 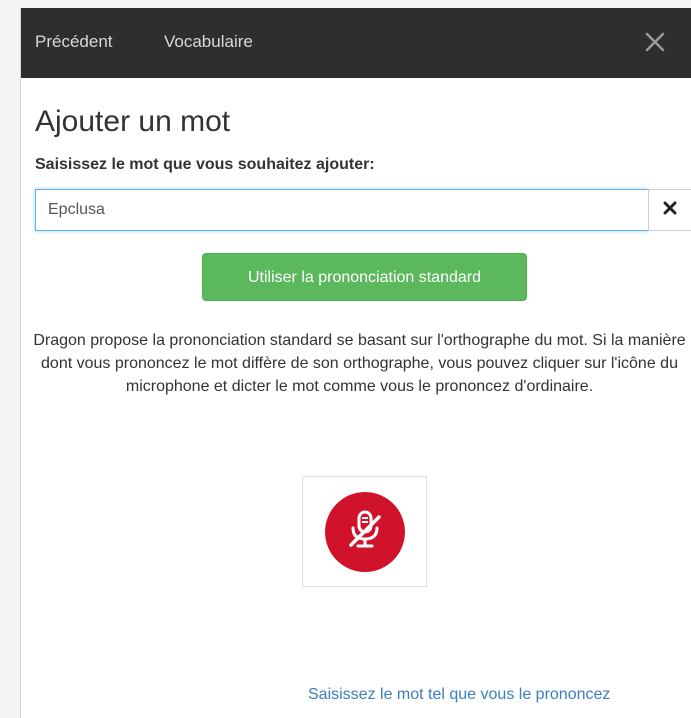 I want to click on clear-x-icon, so click(x=670, y=210).